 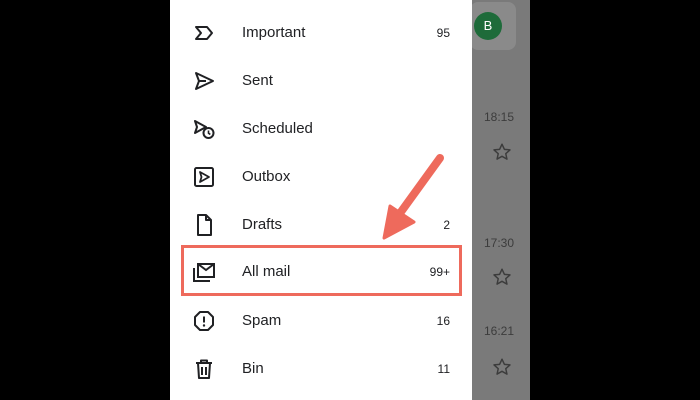 What do you see at coordinates (262, 320) in the screenshot?
I see `drawer-item-label: Spam` at bounding box center [262, 320].